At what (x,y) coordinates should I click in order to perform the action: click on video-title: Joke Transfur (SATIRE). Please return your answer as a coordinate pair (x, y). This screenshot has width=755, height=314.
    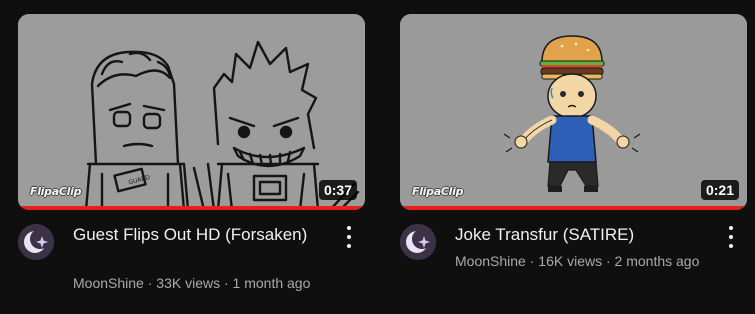
    Looking at the image, I should click on (580, 234).